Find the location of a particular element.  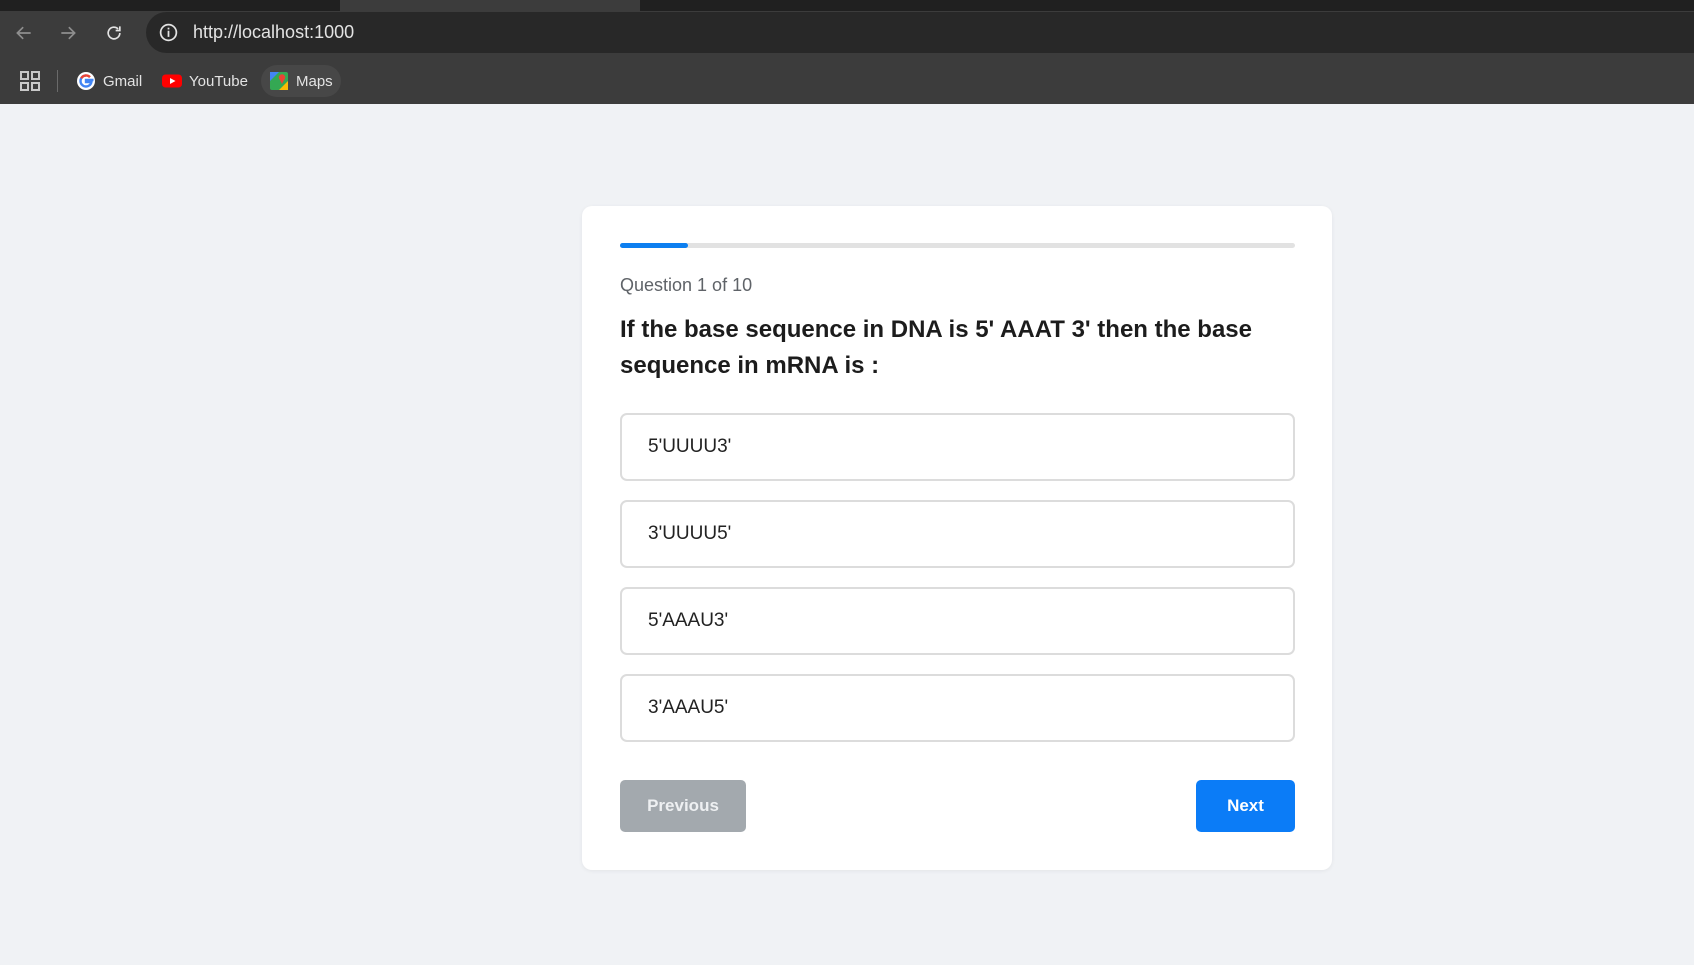

answer-option-label: 5'AAAU3' is located at coordinates (688, 620).